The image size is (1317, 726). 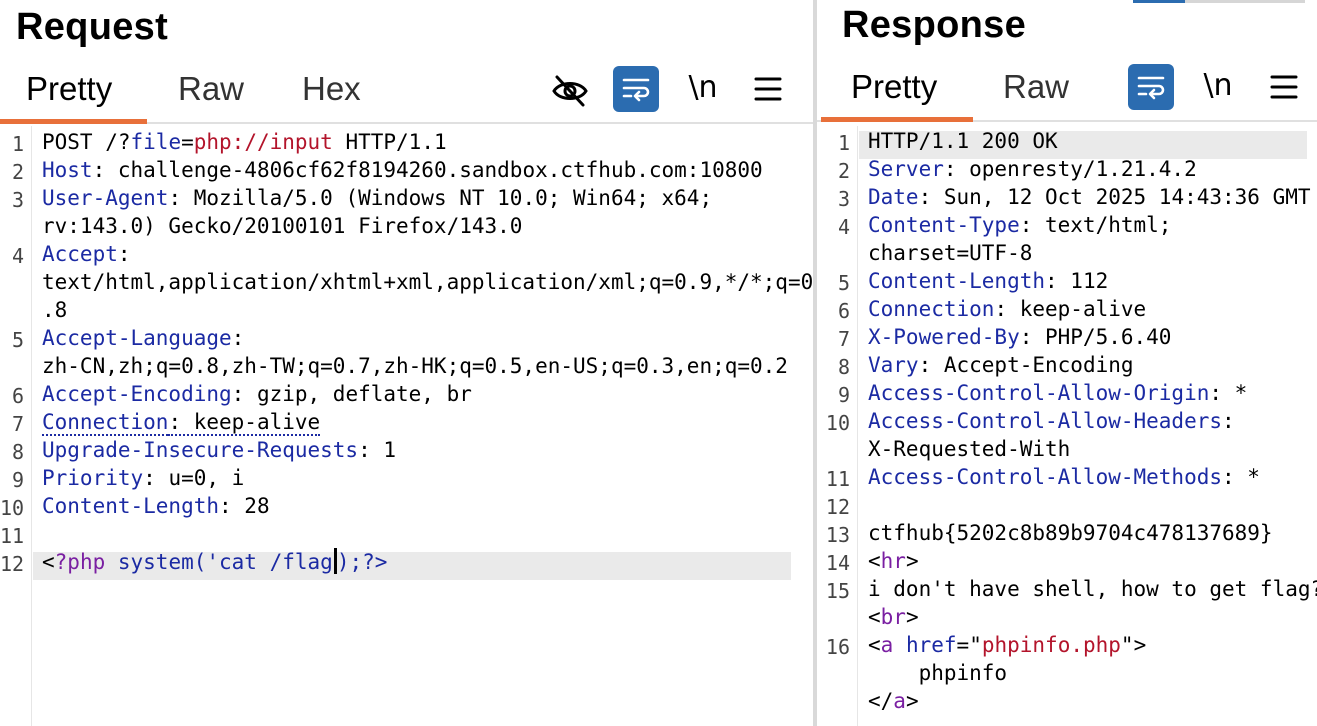 I want to click on eye-slash-icon, so click(x=570, y=91).